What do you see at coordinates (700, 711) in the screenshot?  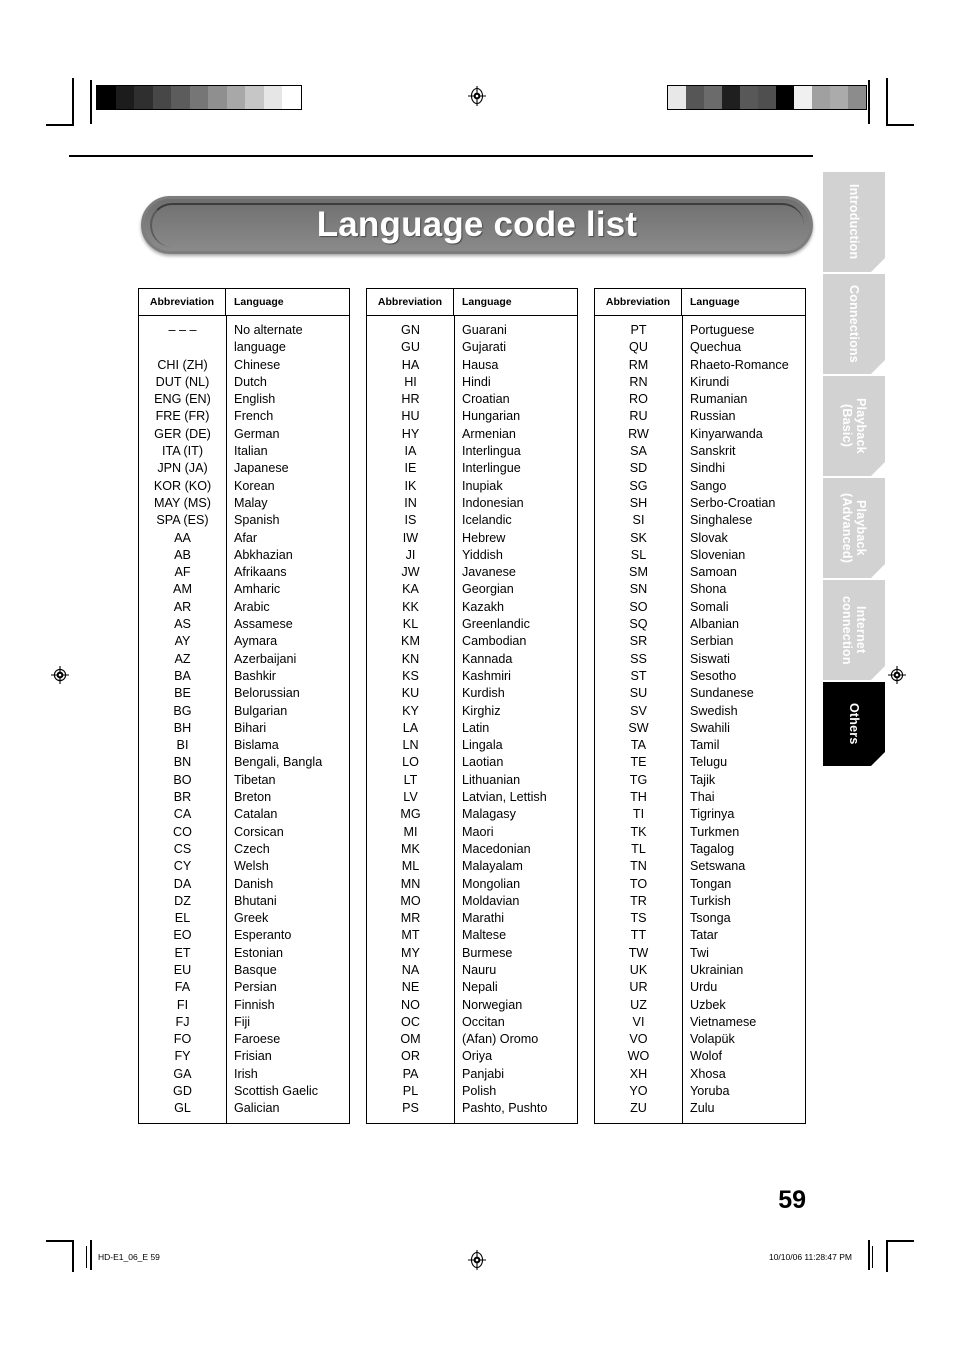 I see `table-row: SV Swedish` at bounding box center [700, 711].